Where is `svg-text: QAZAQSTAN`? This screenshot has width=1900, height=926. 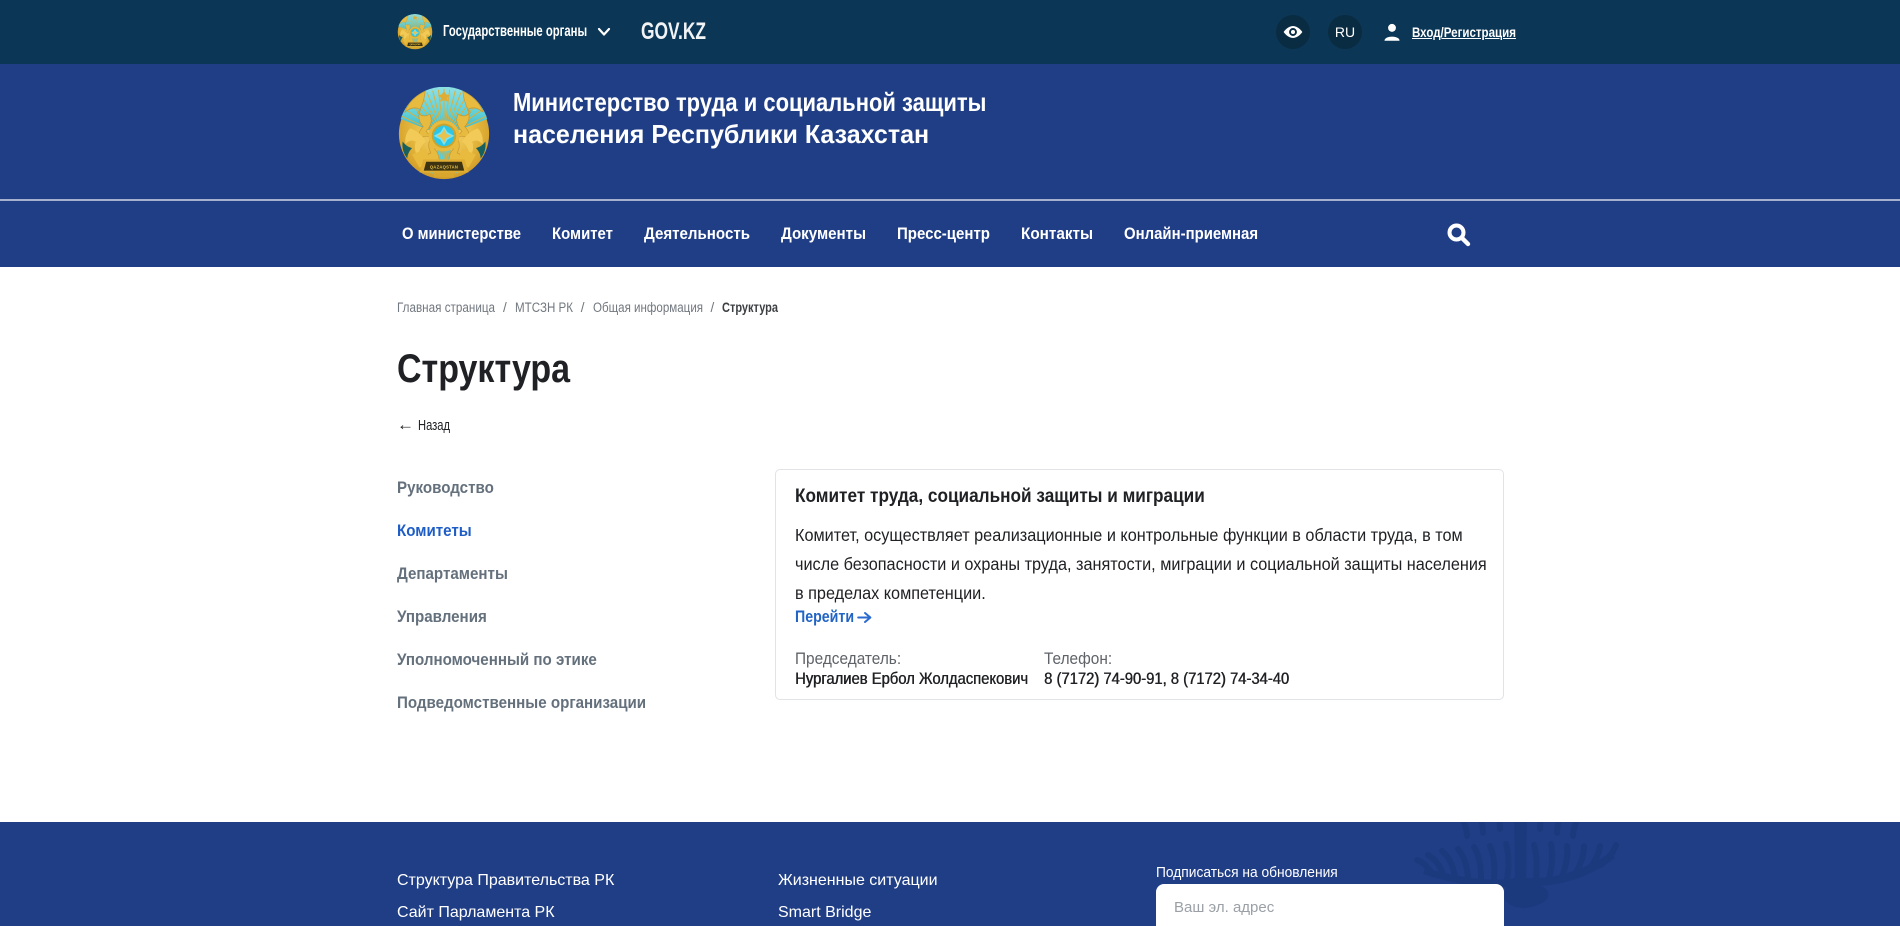
svg-text: QAZAQSTAN is located at coordinates (444, 166).